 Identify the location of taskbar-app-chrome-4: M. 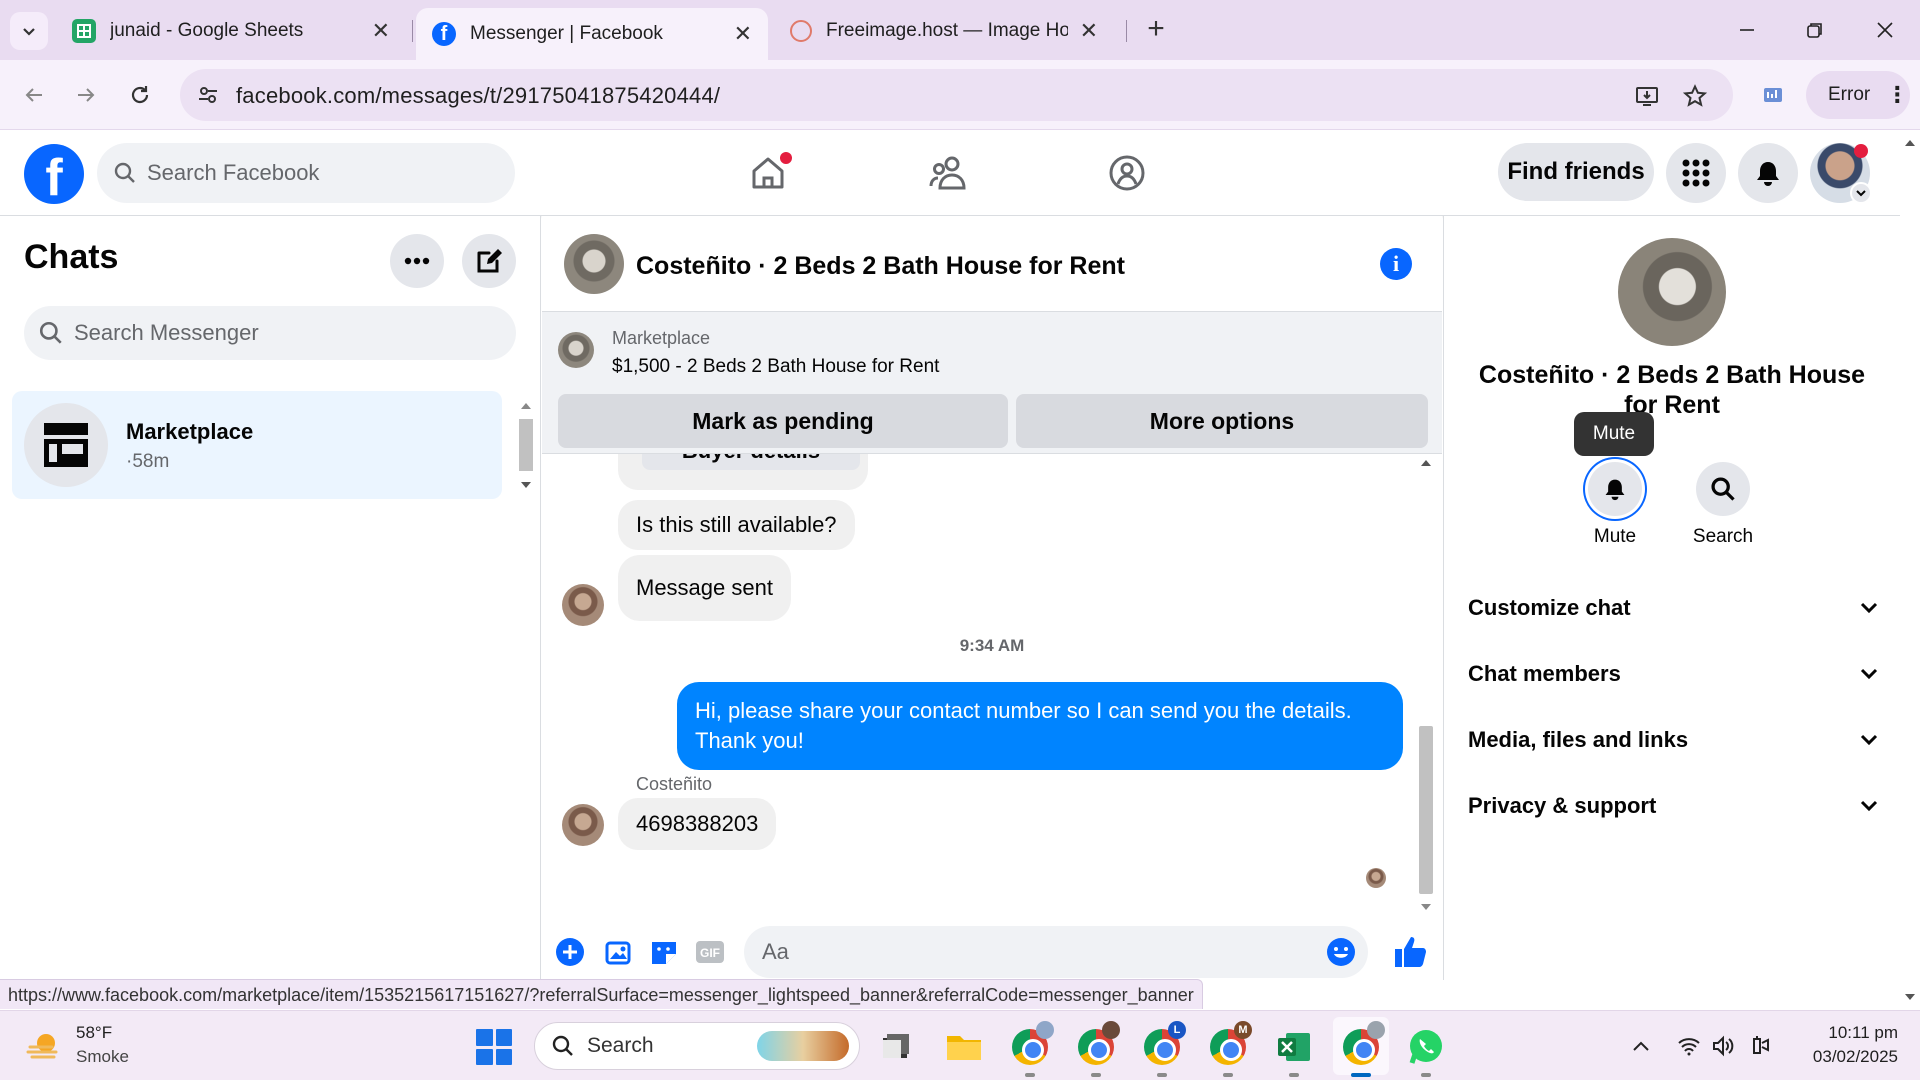
(1230, 1049).